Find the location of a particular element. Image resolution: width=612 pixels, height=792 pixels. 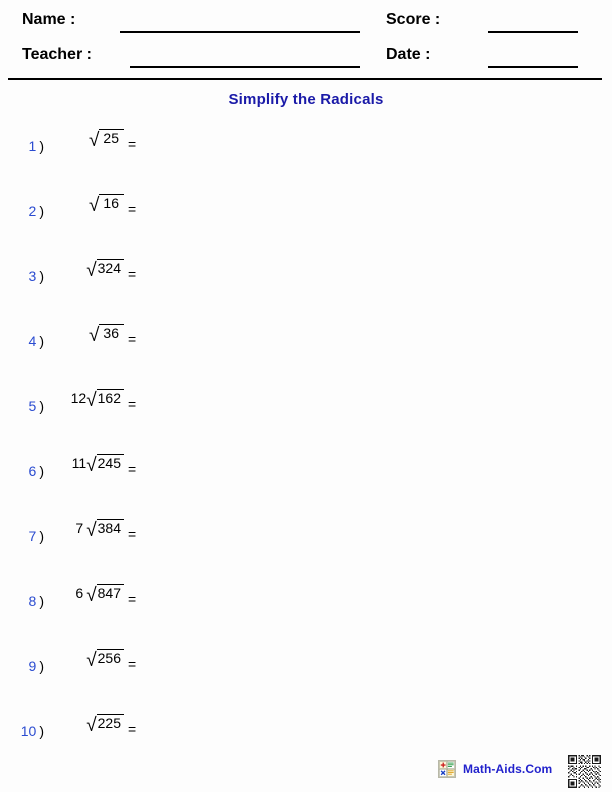

radical-symbol-group: √ 16 is located at coordinates (106, 205).